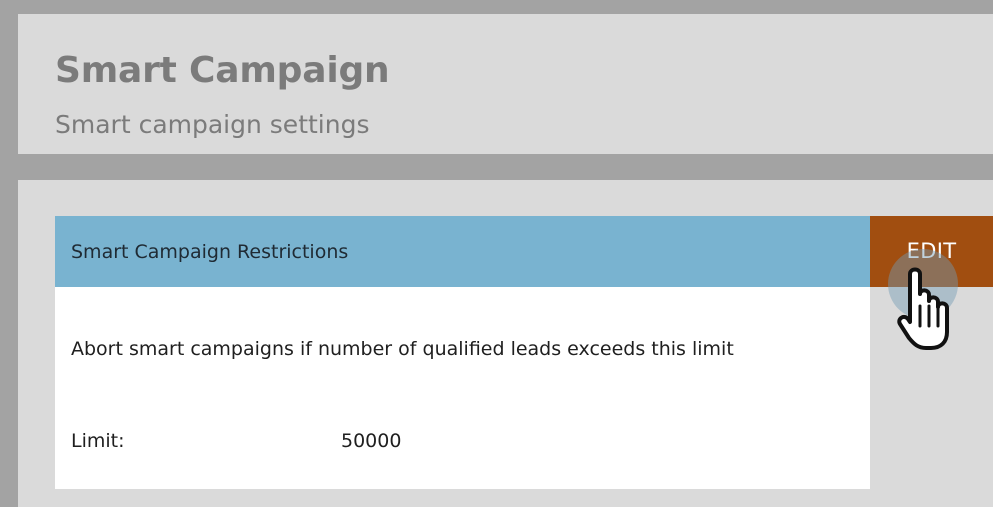 This screenshot has height=507, width=993. What do you see at coordinates (923, 308) in the screenshot?
I see `hand-pointer-icon` at bounding box center [923, 308].